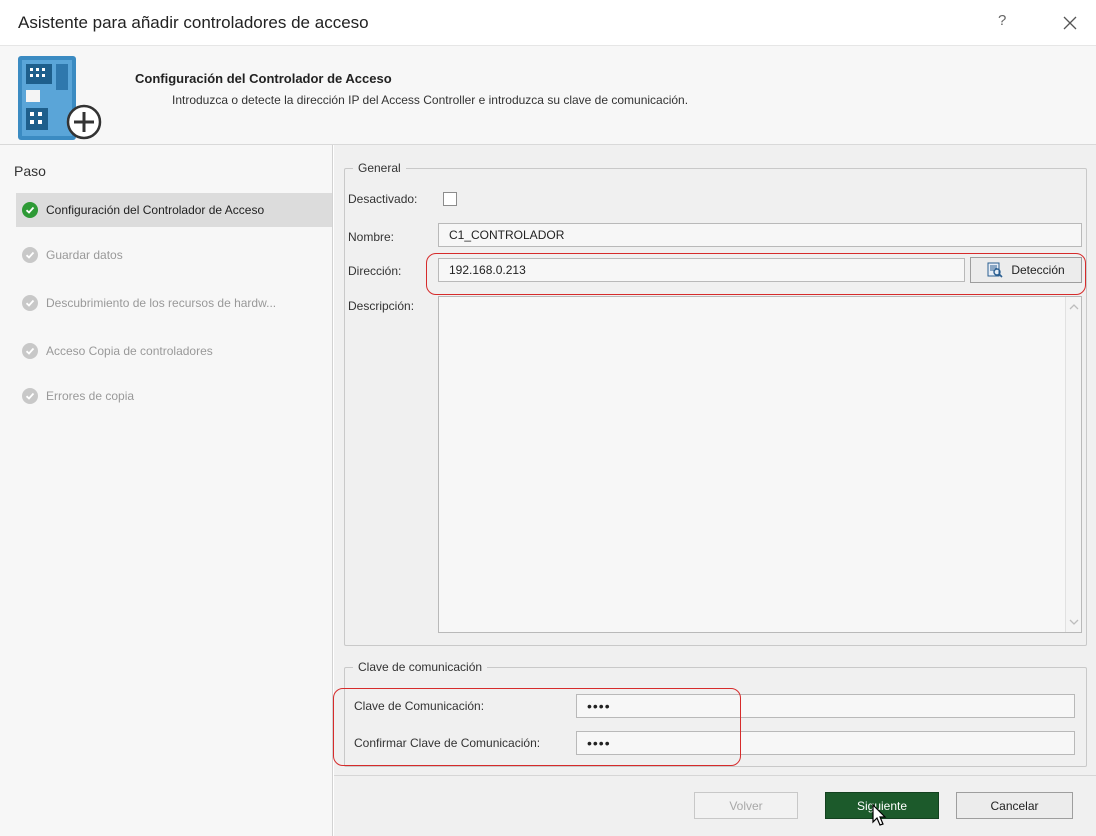 The width and height of the screenshot is (1096, 836). What do you see at coordinates (375, 271) in the screenshot?
I see `address-label: Dirección:` at bounding box center [375, 271].